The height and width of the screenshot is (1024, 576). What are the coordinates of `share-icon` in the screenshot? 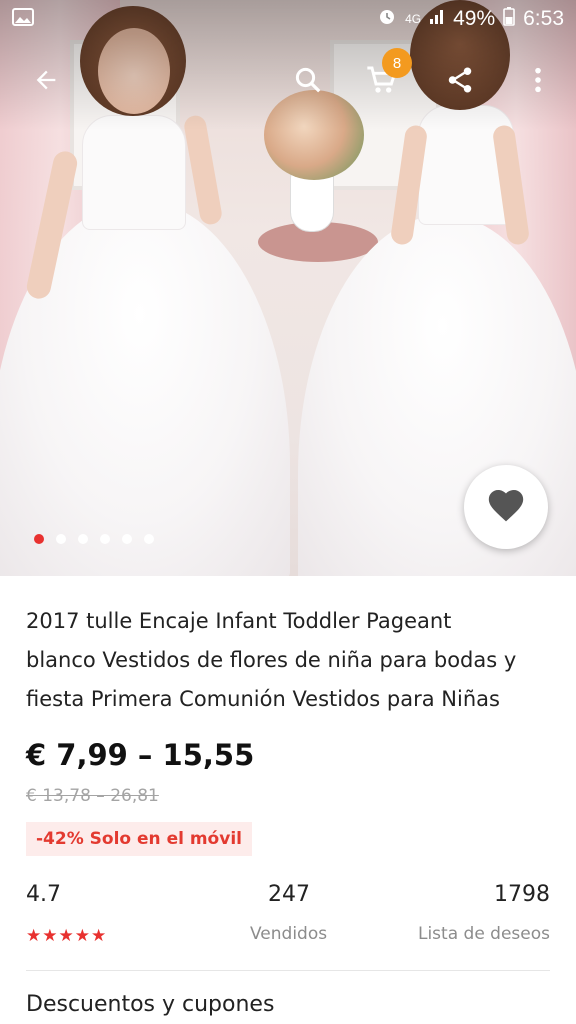 It's located at (460, 82).